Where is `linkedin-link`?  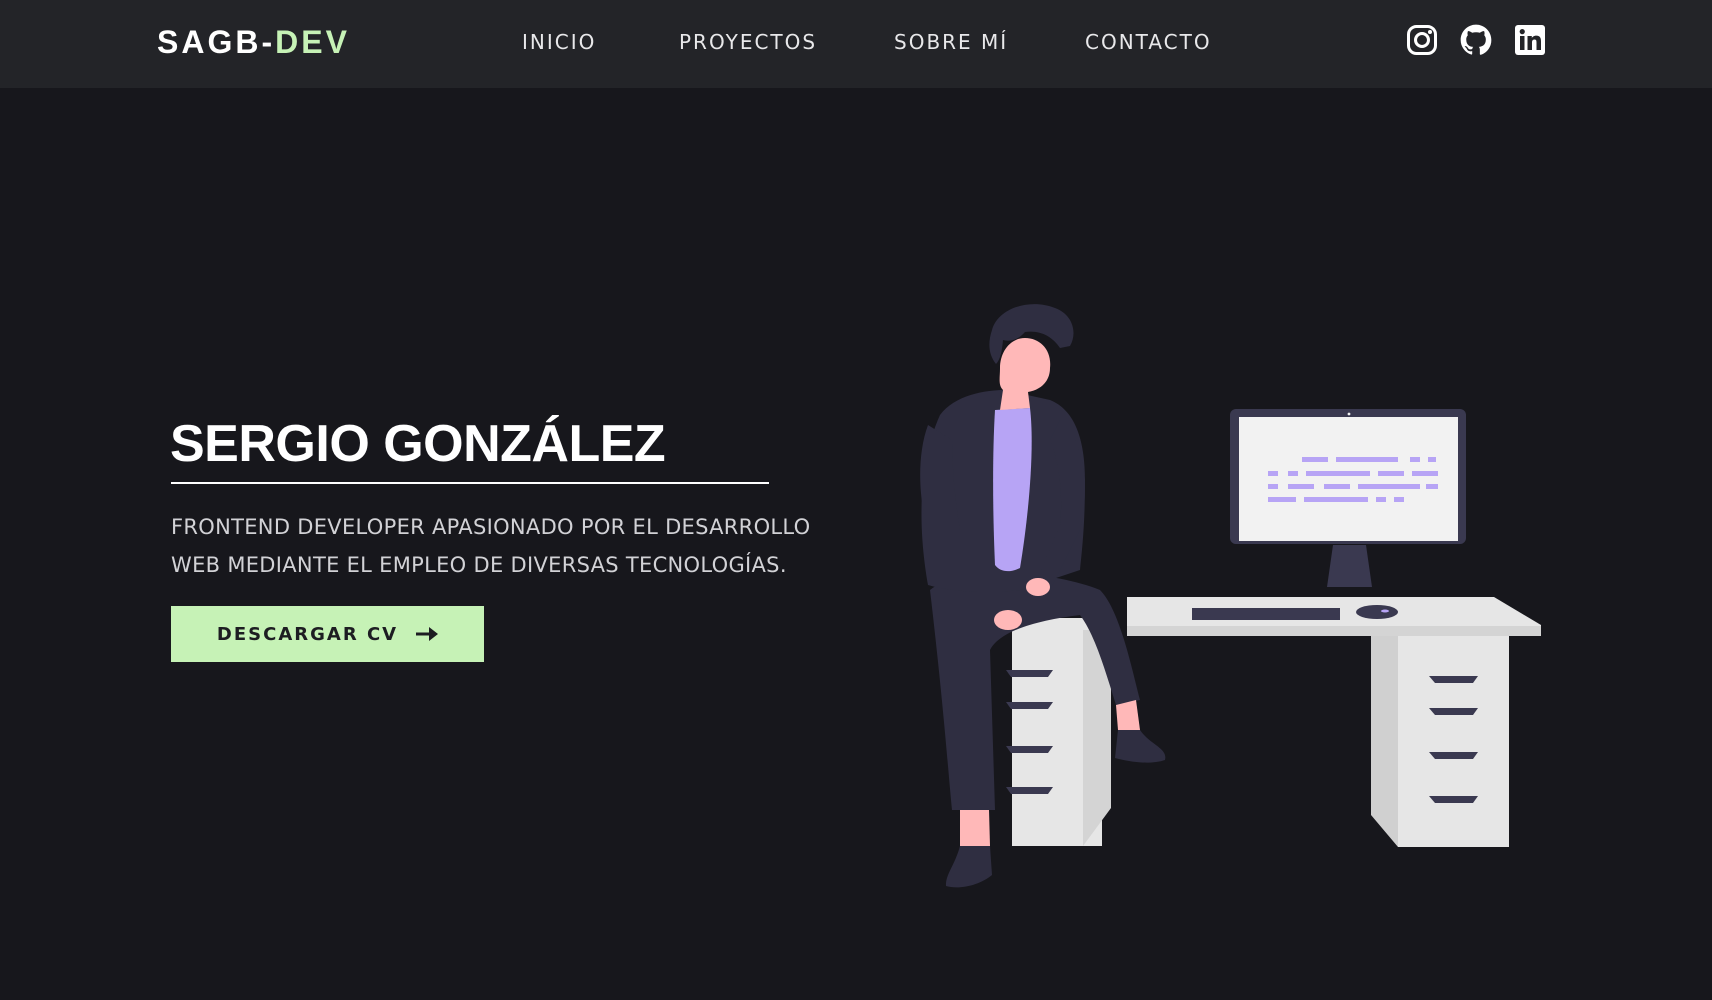 linkedin-link is located at coordinates (1530, 40).